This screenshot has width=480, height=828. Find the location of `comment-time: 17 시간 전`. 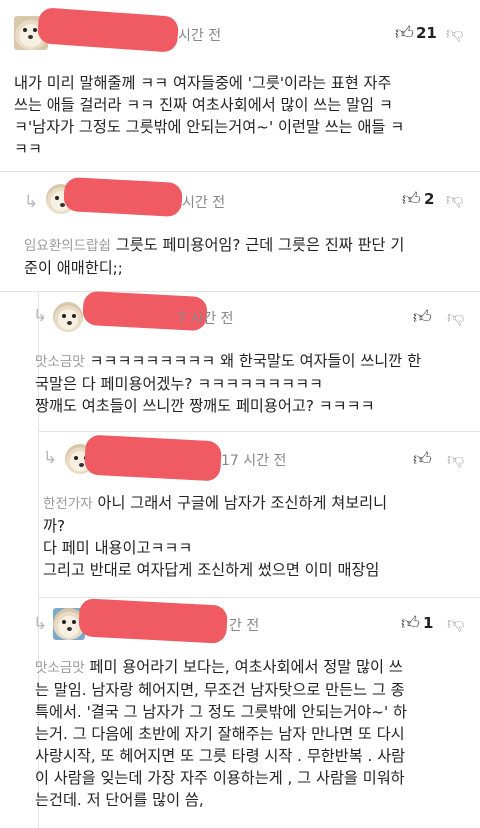

comment-time: 17 시간 전 is located at coordinates (254, 461).